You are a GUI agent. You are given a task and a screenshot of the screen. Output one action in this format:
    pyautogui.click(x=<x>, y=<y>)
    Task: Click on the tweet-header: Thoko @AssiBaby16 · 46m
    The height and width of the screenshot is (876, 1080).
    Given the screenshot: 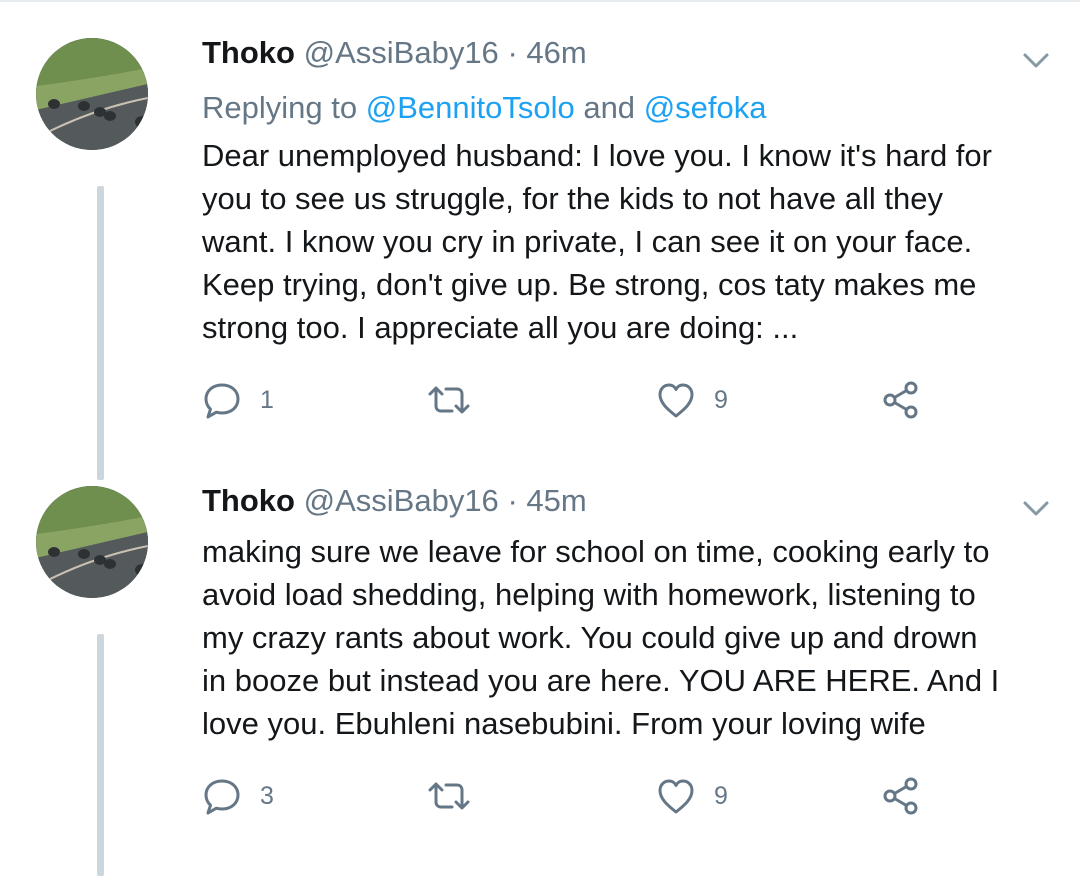 What is the action you would take?
    pyautogui.click(x=394, y=53)
    